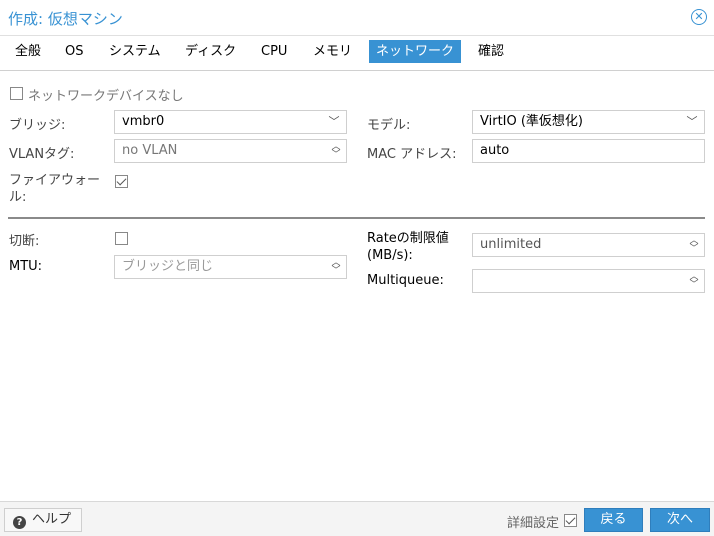 This screenshot has width=714, height=536. I want to click on tab-general: 全般, so click(28, 51).